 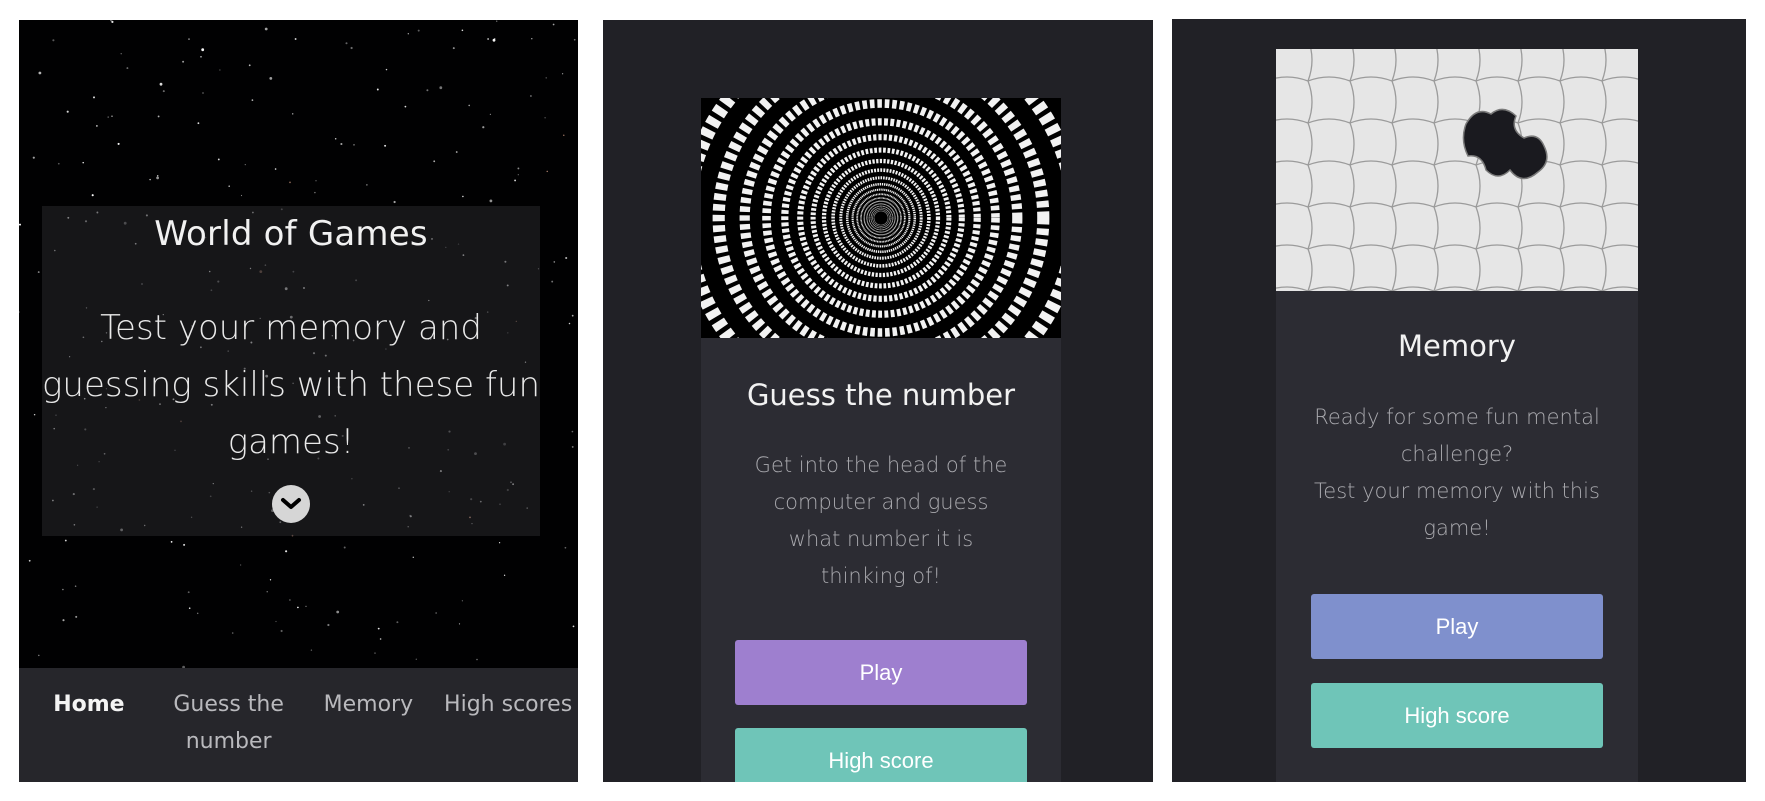 I want to click on memory-description-line-2: Test your memory with this game!, so click(x=1457, y=509).